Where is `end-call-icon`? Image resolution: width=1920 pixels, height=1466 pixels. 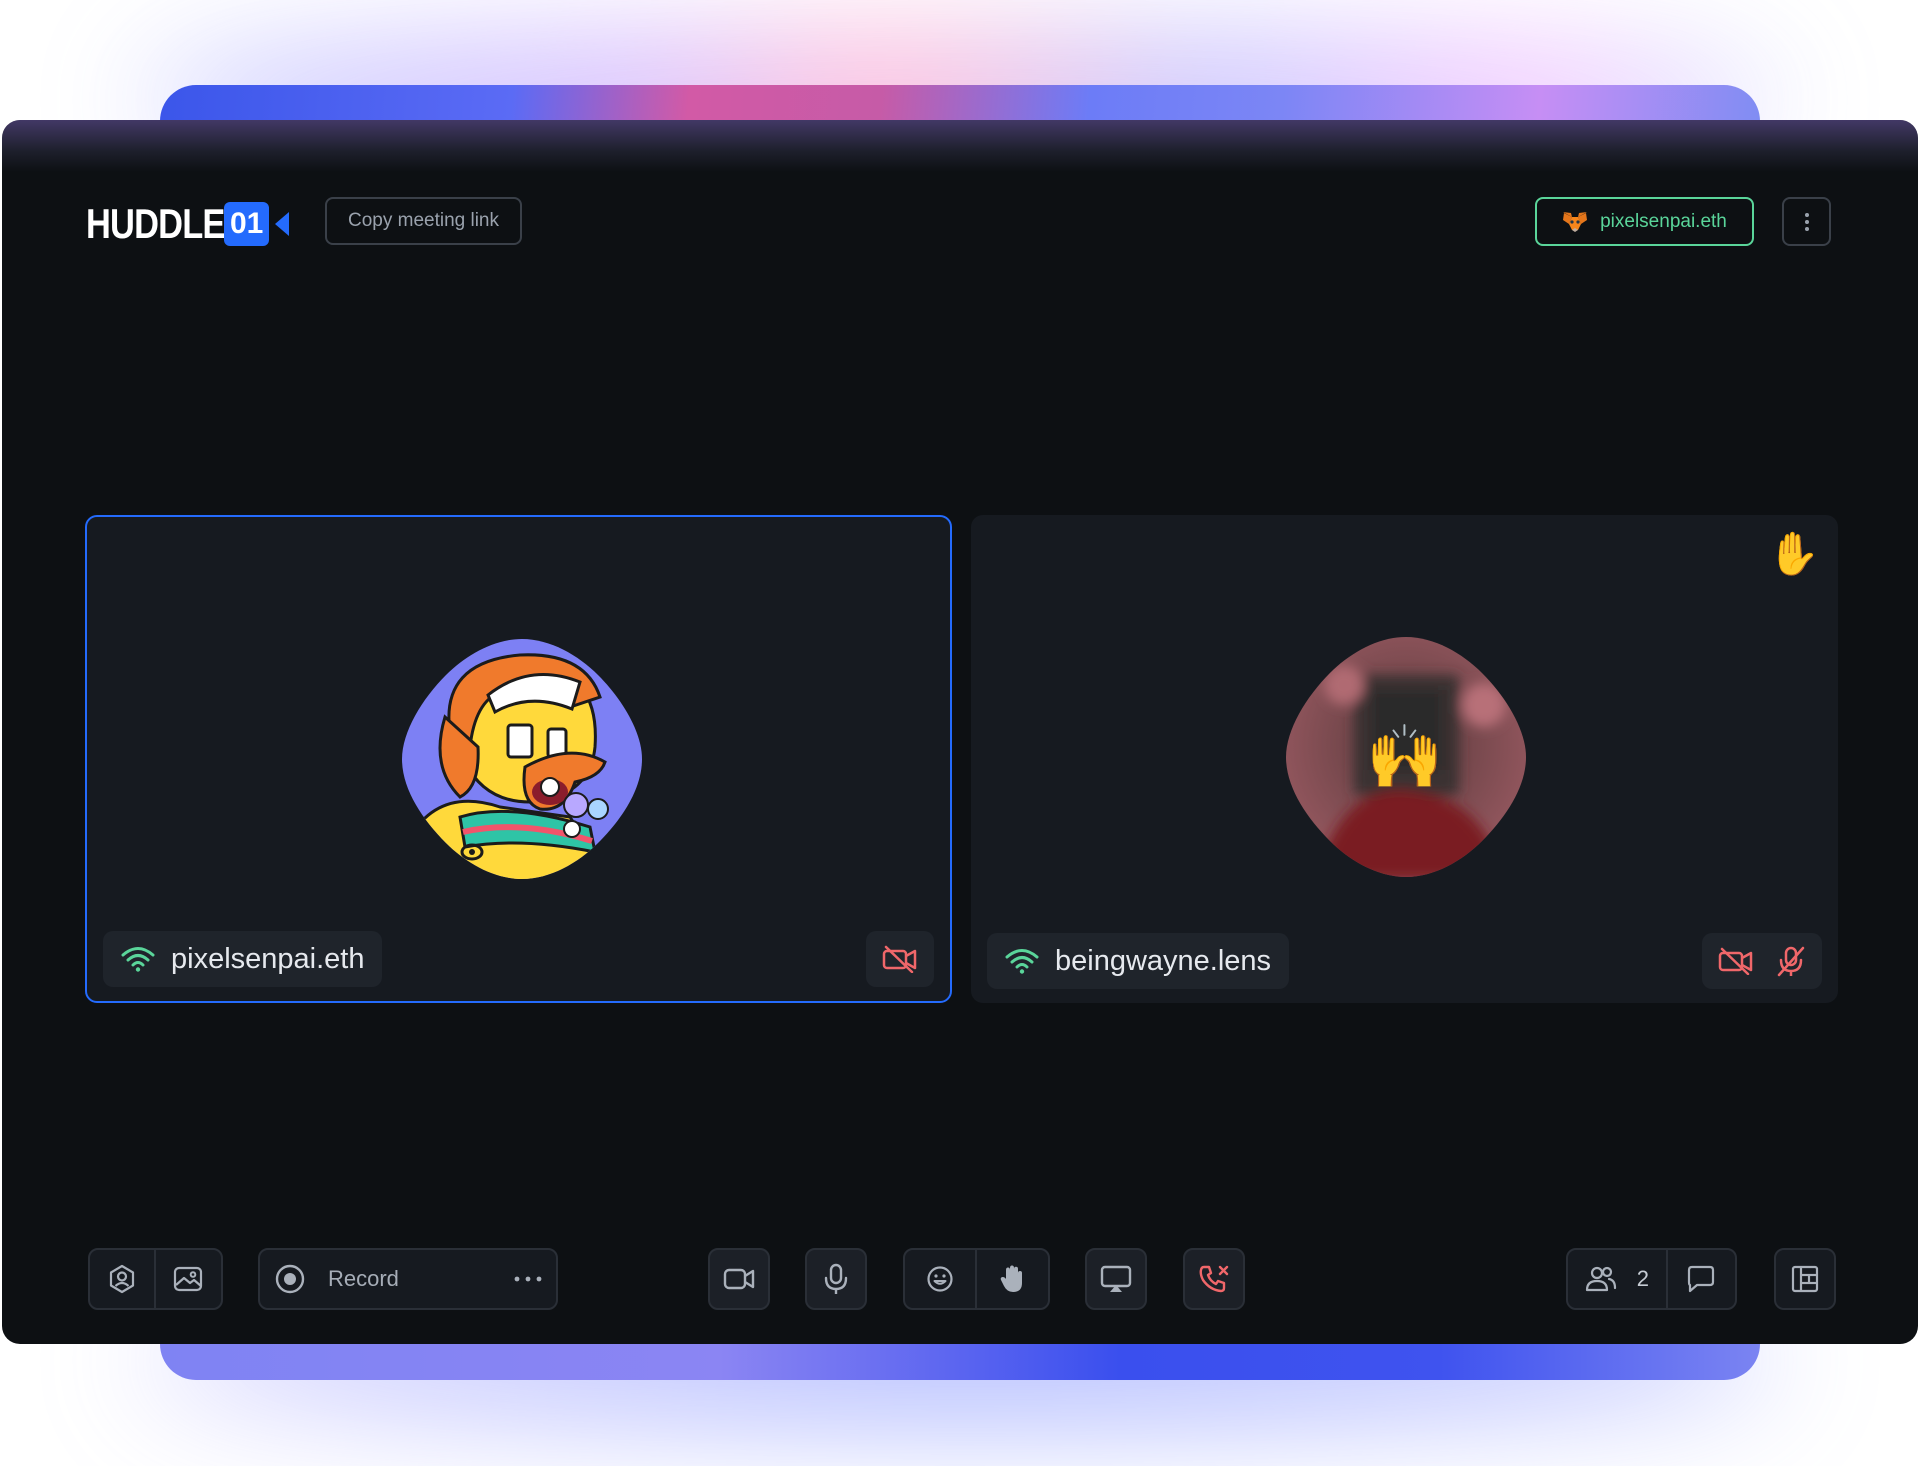 end-call-icon is located at coordinates (1214, 1279).